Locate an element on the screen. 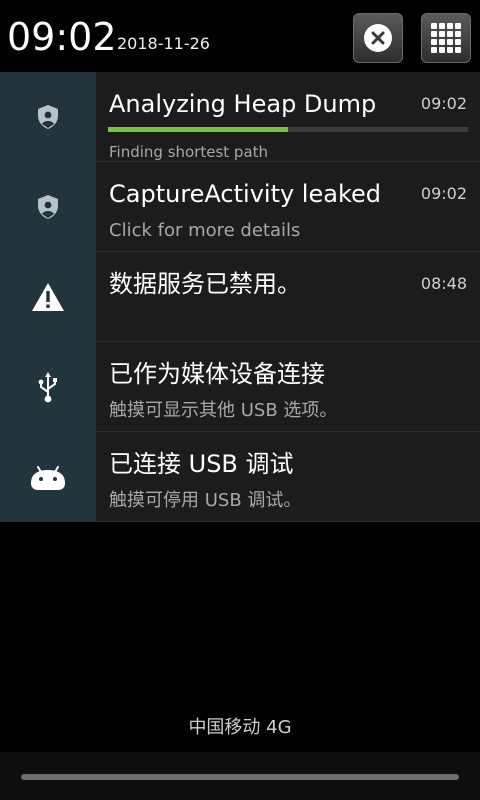  notification-usb-debugging: 已连接 USB 调试 触摸可停用 USB 调试。 is located at coordinates (240, 477).